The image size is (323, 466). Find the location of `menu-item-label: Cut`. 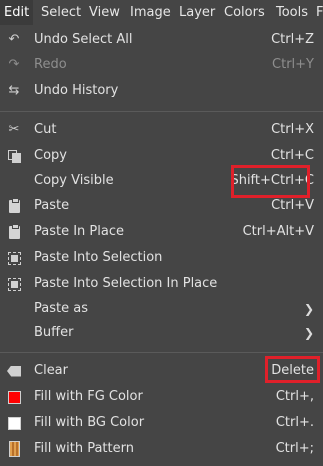

menu-item-label: Cut is located at coordinates (45, 129).